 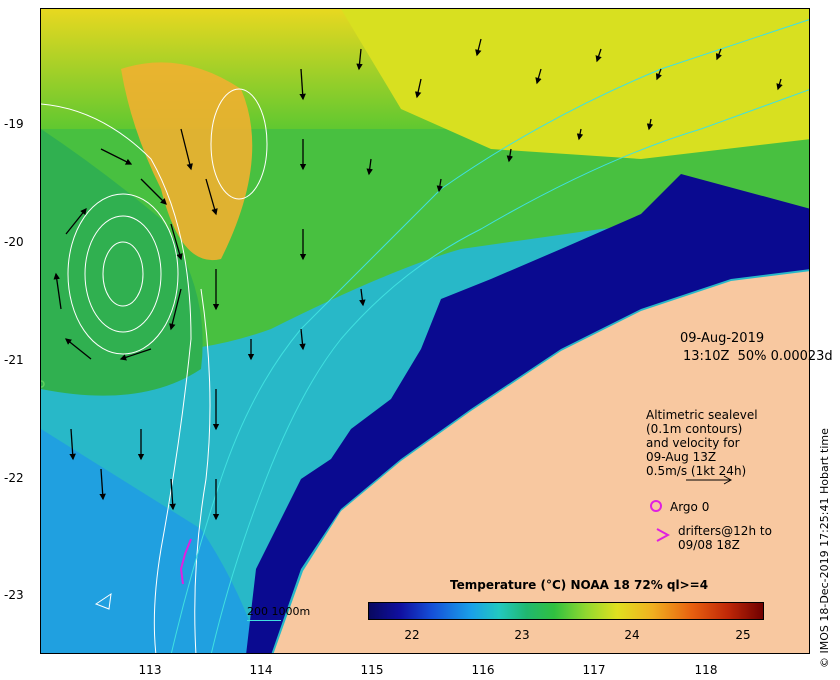 I want to click on isobath-legend-line, so click(x=264, y=620).